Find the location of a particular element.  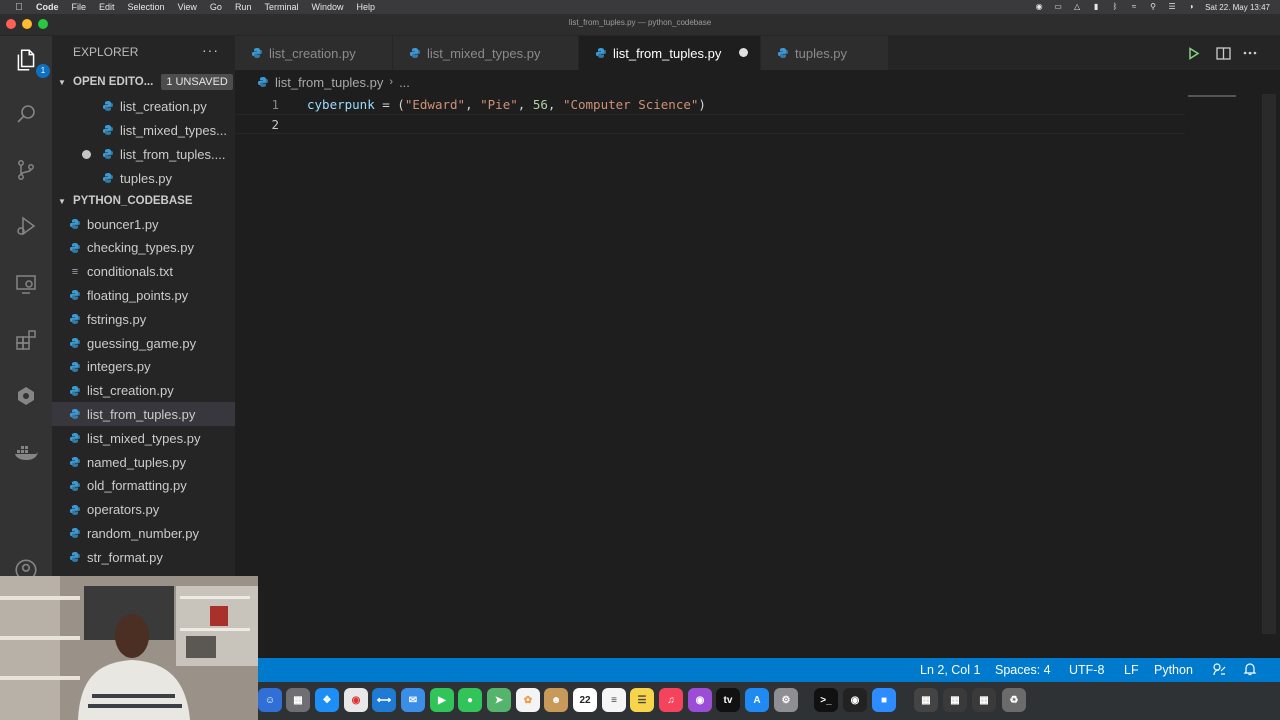

menu-help: Help is located at coordinates (365, 7).